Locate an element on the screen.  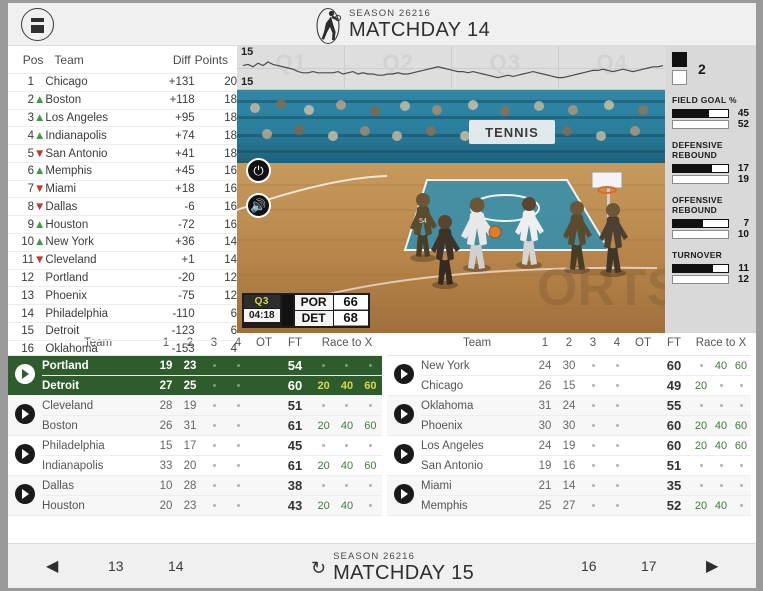
standings-row: 4 ▲ Indianapolis +74 18 is located at coordinates (122, 135).